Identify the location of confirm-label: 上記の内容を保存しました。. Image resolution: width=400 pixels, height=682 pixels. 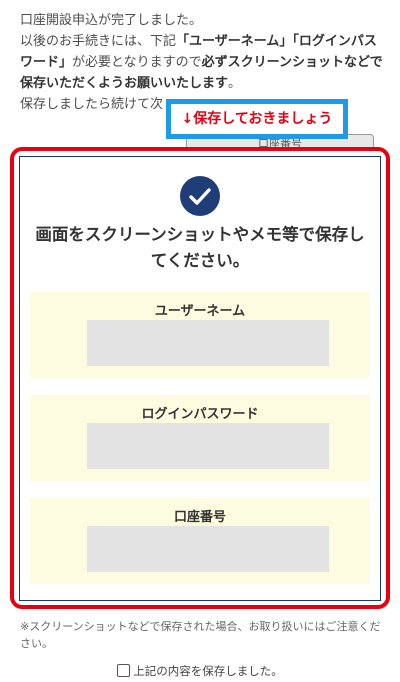
(208, 671).